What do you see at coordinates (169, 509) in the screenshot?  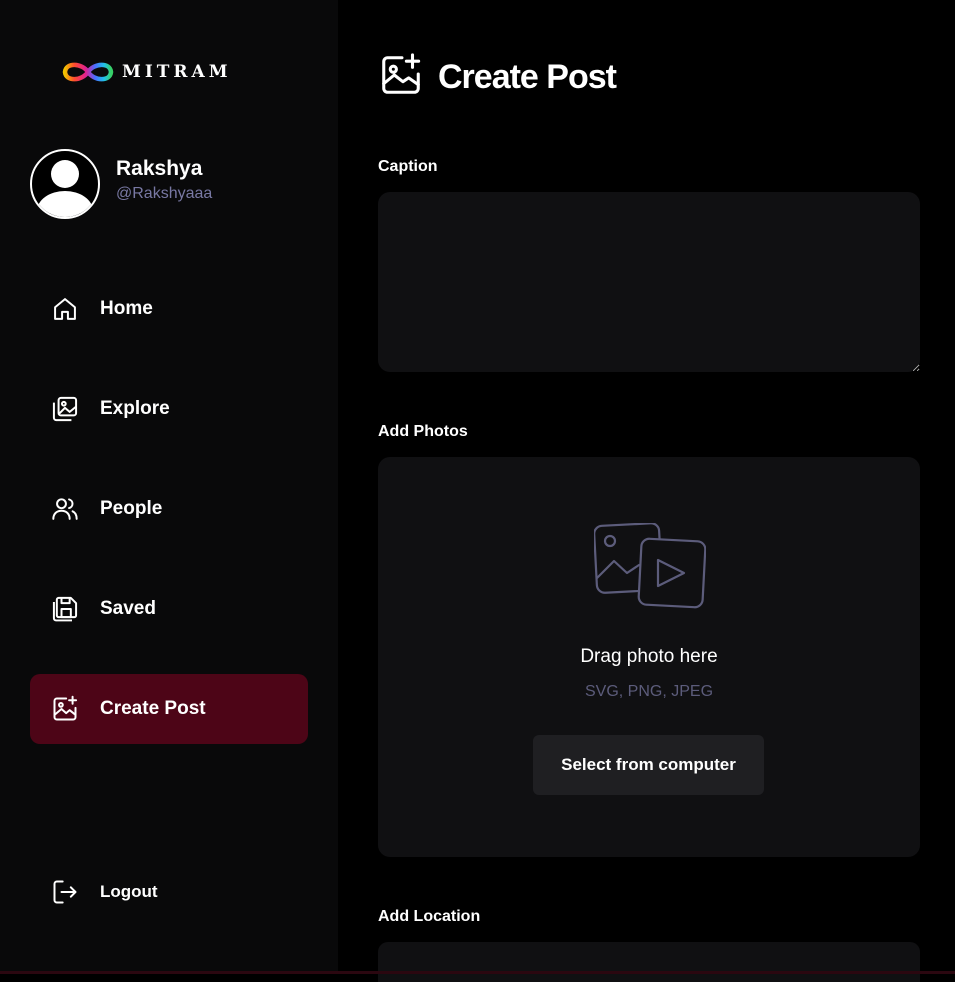 I see `sidebar-item-people: People` at bounding box center [169, 509].